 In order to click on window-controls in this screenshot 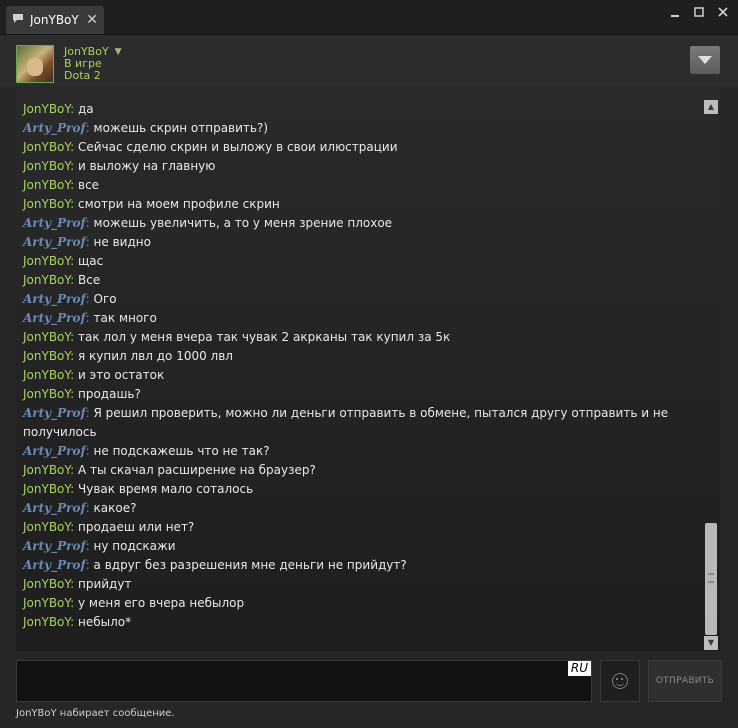, I will do `click(699, 13)`.